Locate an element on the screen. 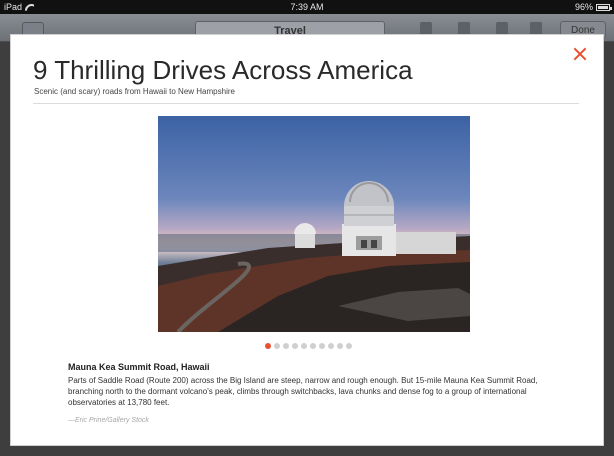  battery-percent: 96% is located at coordinates (583, 7).